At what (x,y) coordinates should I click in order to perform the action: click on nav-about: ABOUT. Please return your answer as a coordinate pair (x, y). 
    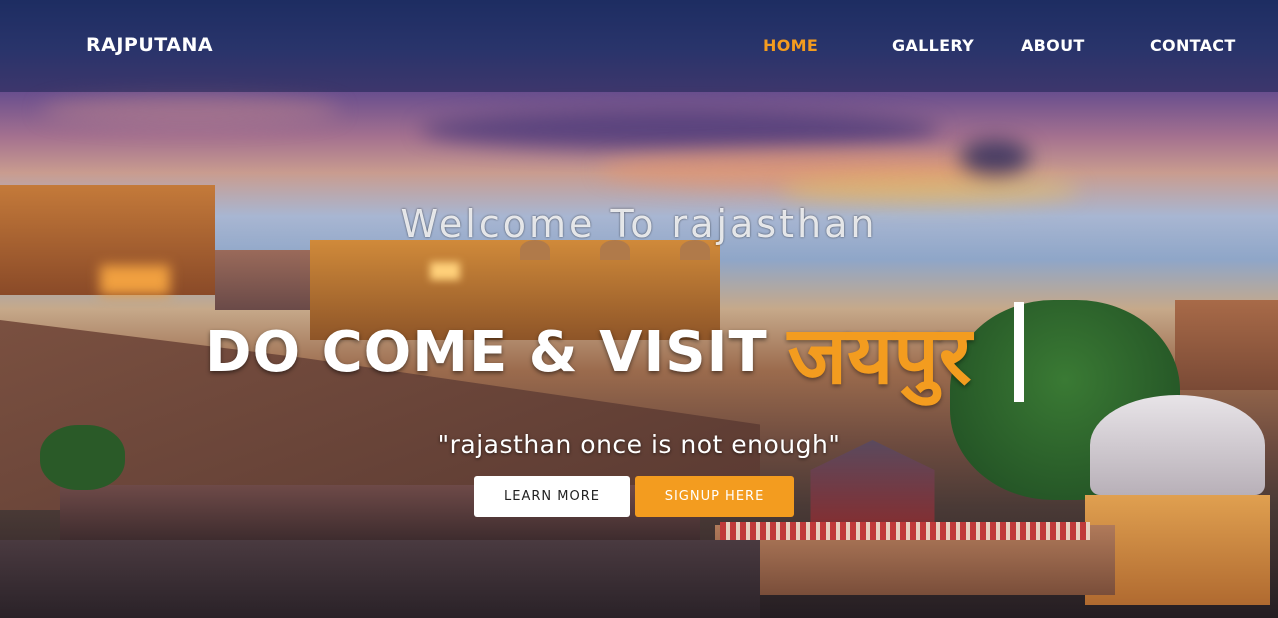
    Looking at the image, I should click on (1053, 45).